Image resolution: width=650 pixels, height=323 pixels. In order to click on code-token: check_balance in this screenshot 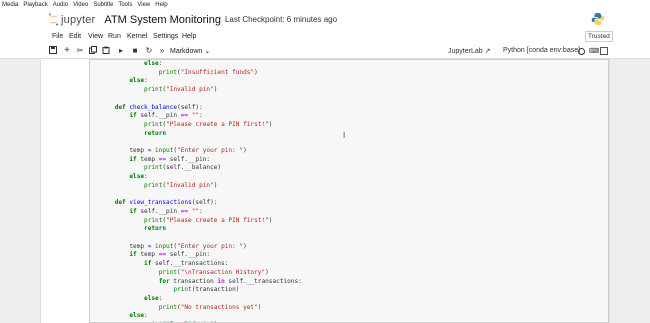, I will do `click(153, 107)`.